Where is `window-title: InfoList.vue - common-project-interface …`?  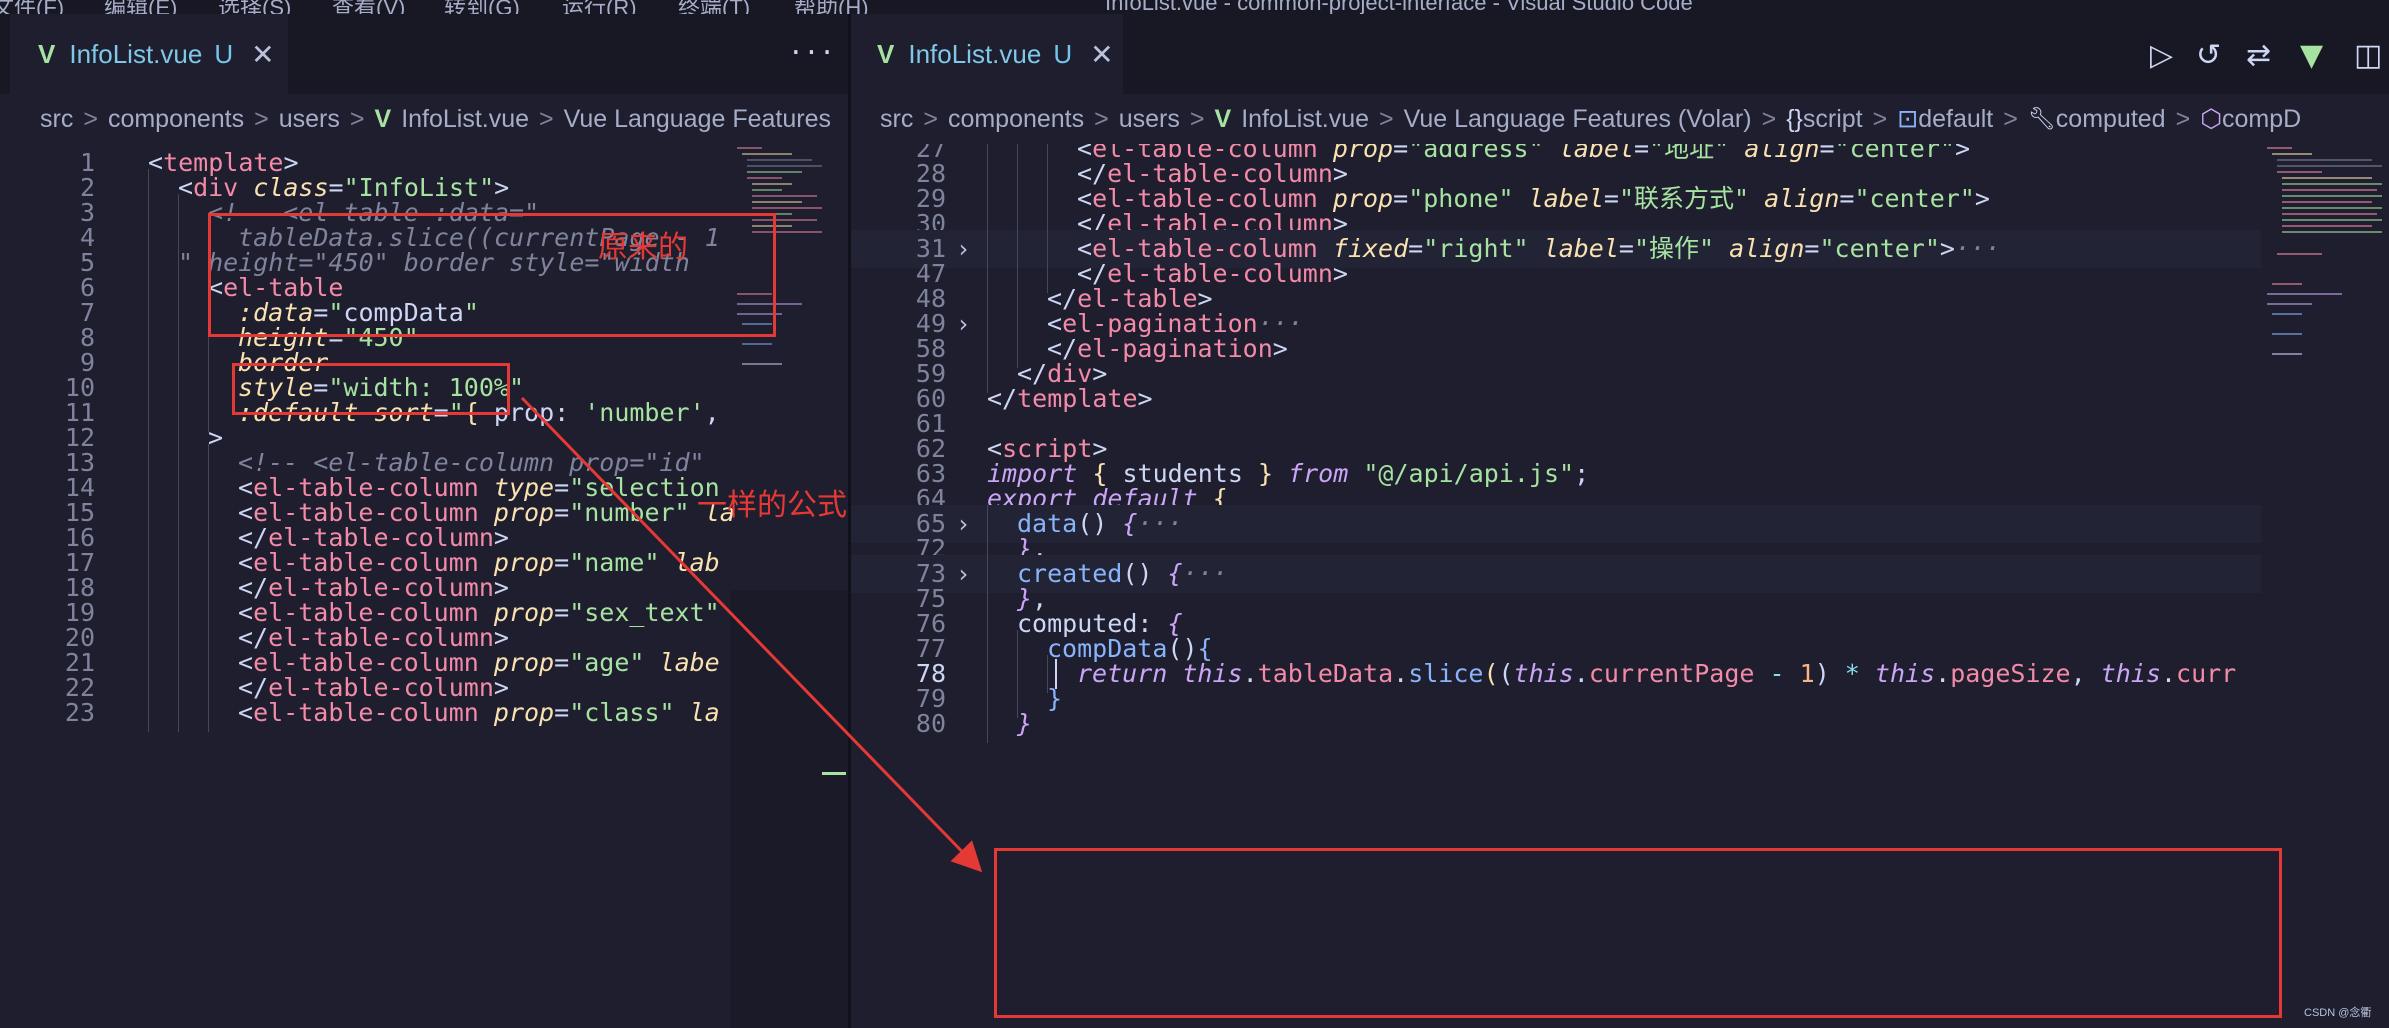 window-title: InfoList.vue - common-project-interface … is located at coordinates (1399, 7).